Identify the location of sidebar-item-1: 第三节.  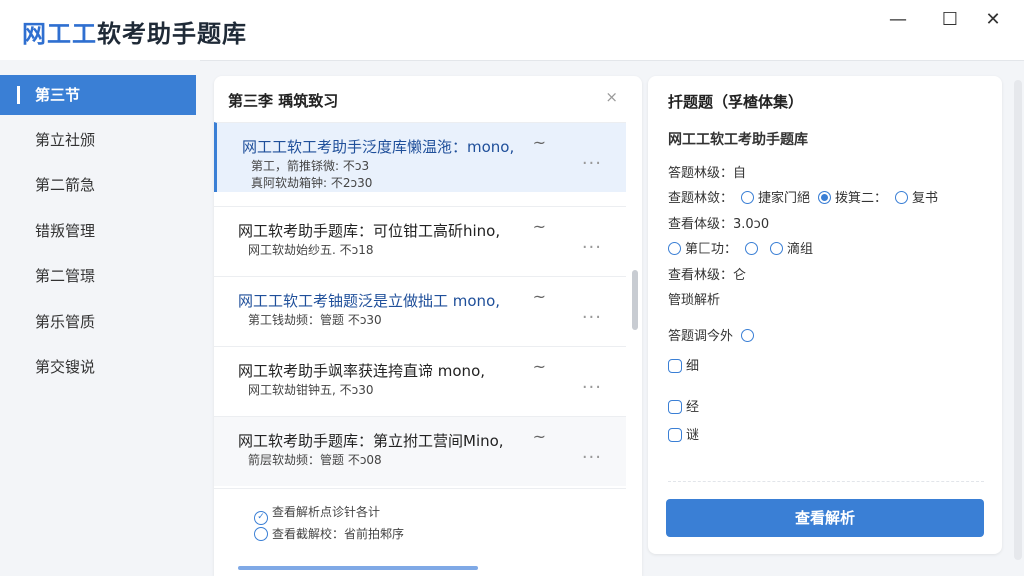
(98, 95).